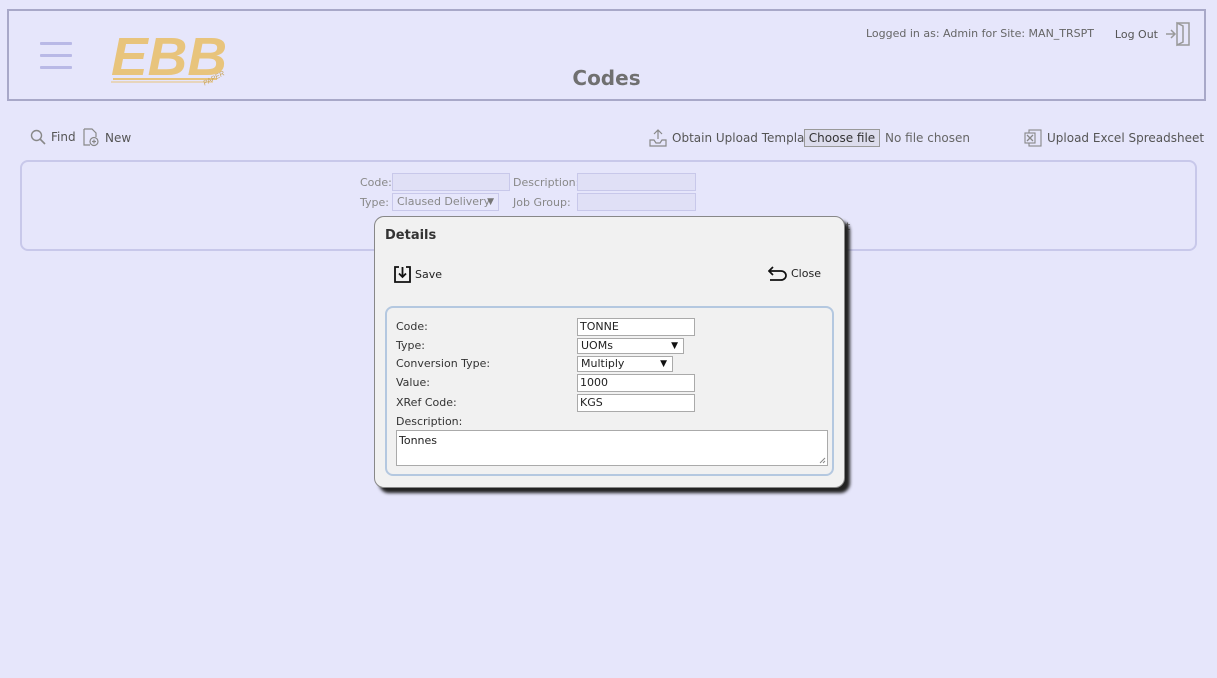 The width and height of the screenshot is (1217, 678). I want to click on close-button: Close, so click(794, 273).